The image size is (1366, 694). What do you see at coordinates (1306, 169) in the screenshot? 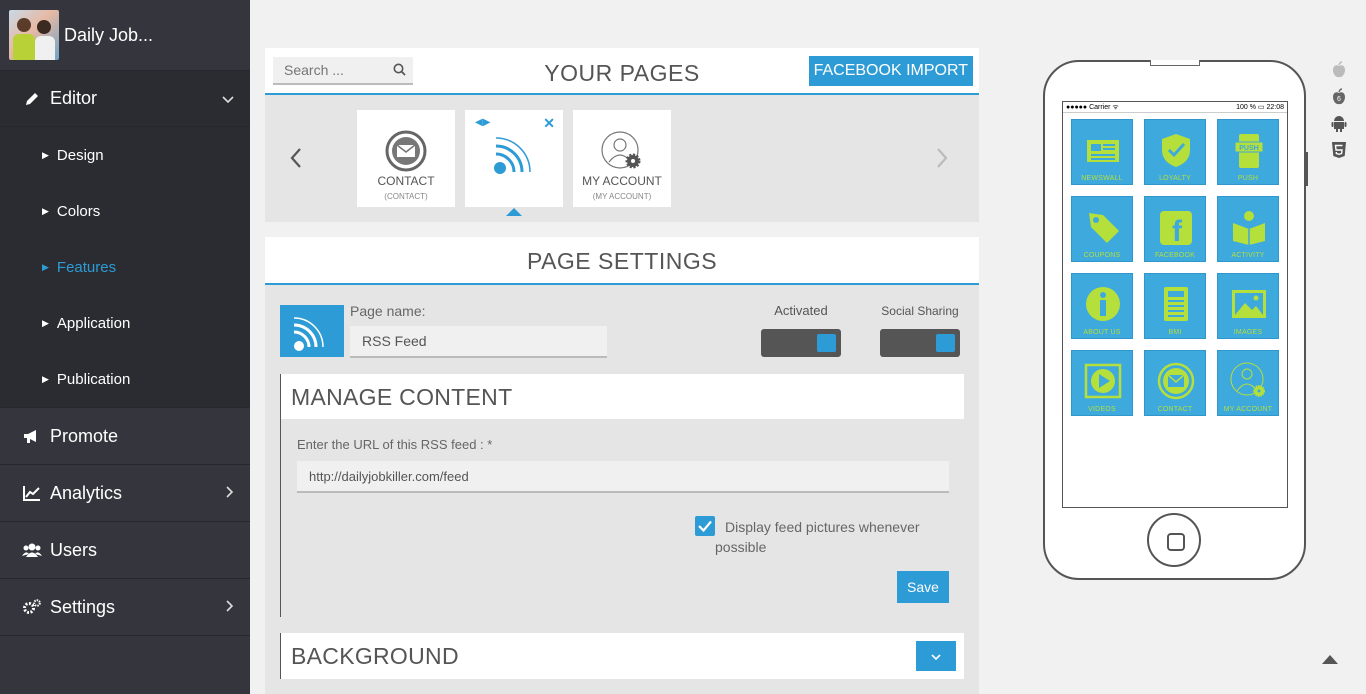
I see `phone-side-button` at bounding box center [1306, 169].